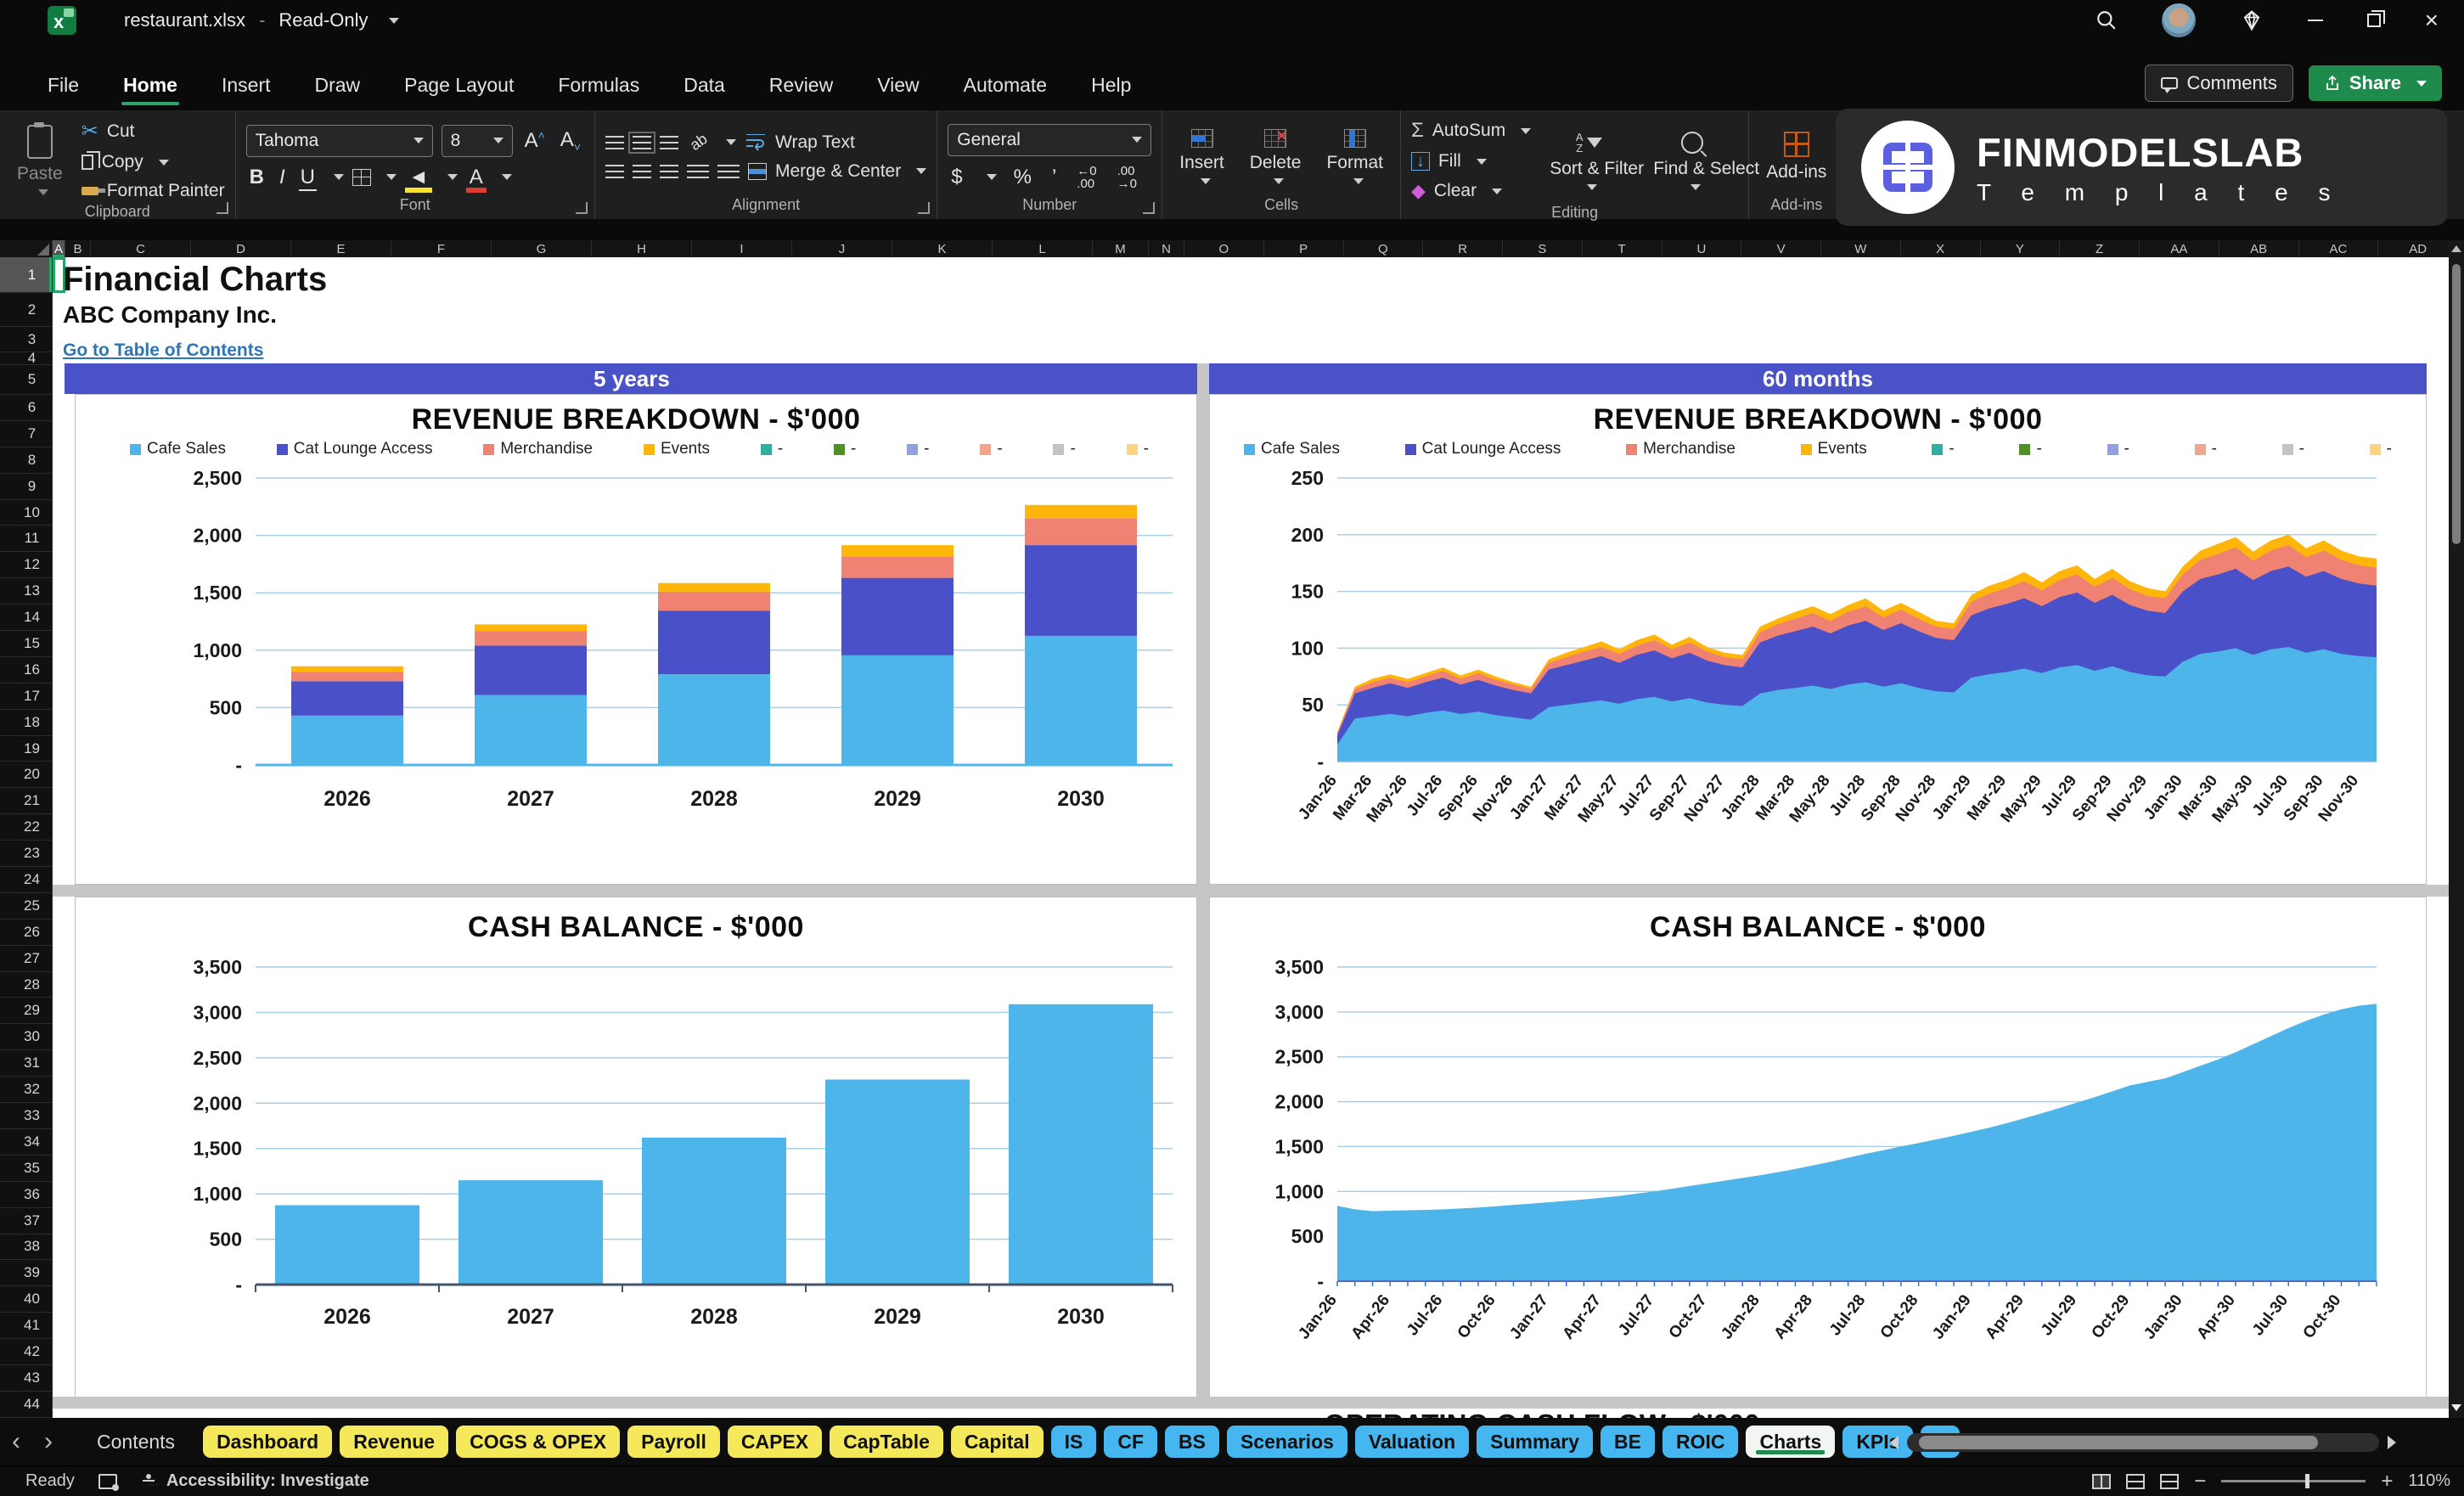  I want to click on sheet-tab-summary: Summary, so click(1535, 1442).